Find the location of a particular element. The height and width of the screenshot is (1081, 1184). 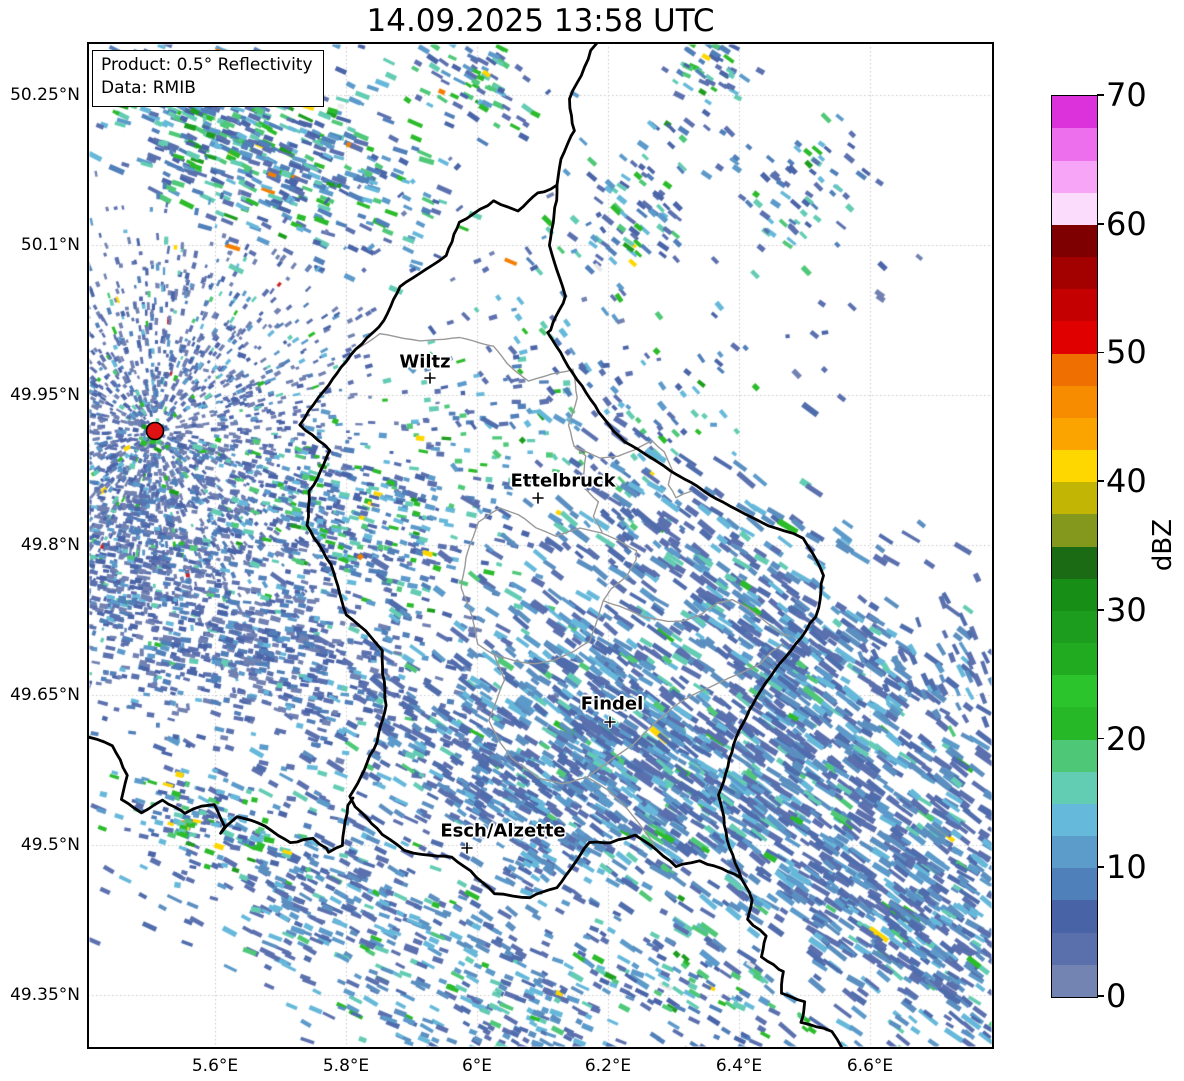

lat-tick-label: 49.95°N is located at coordinates (45, 395).